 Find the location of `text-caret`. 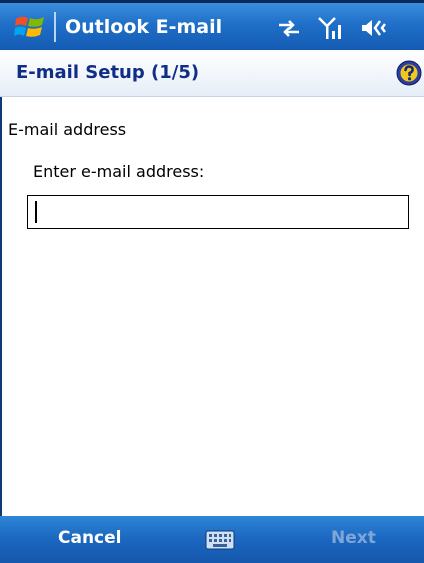

text-caret is located at coordinates (36, 212).